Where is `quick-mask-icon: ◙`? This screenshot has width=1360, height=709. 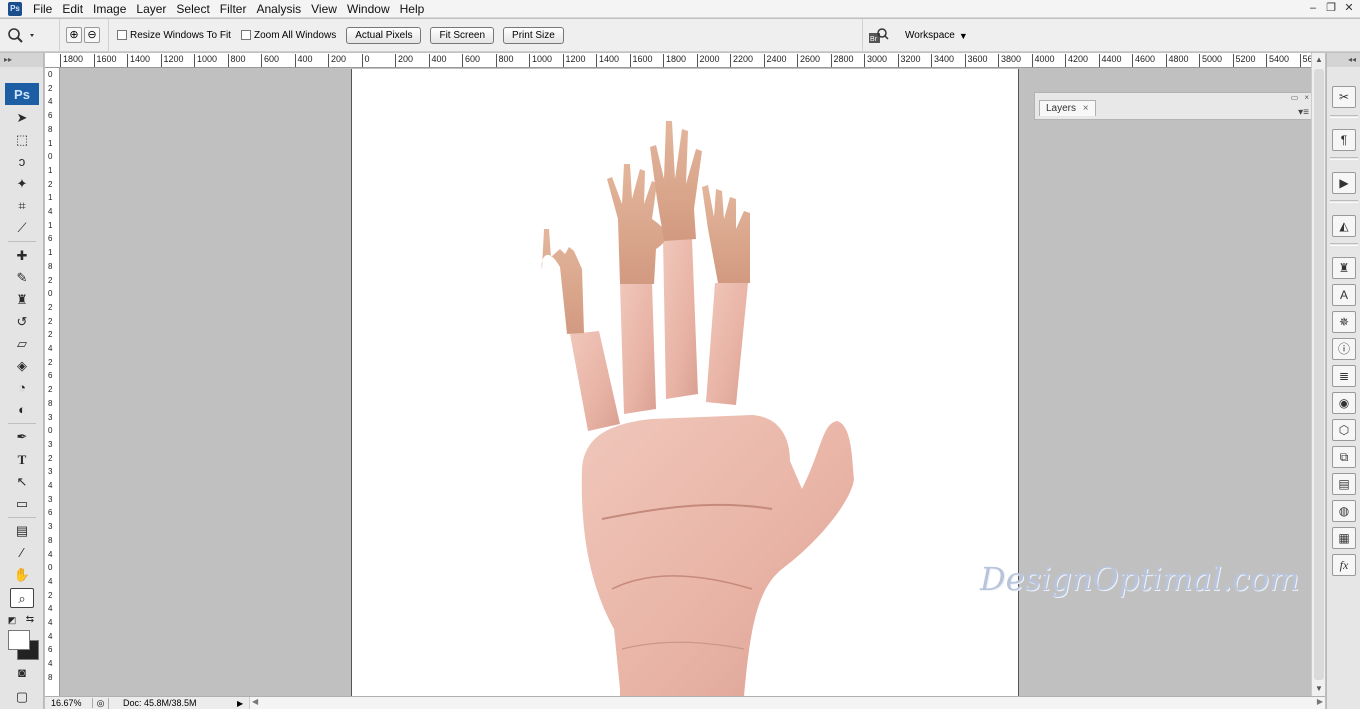
quick-mask-icon: ◙ is located at coordinates (22, 673).